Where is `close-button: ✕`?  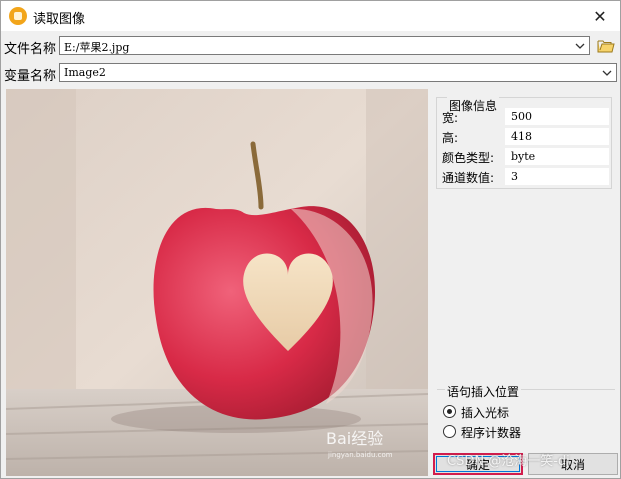
close-button: ✕ is located at coordinates (600, 16).